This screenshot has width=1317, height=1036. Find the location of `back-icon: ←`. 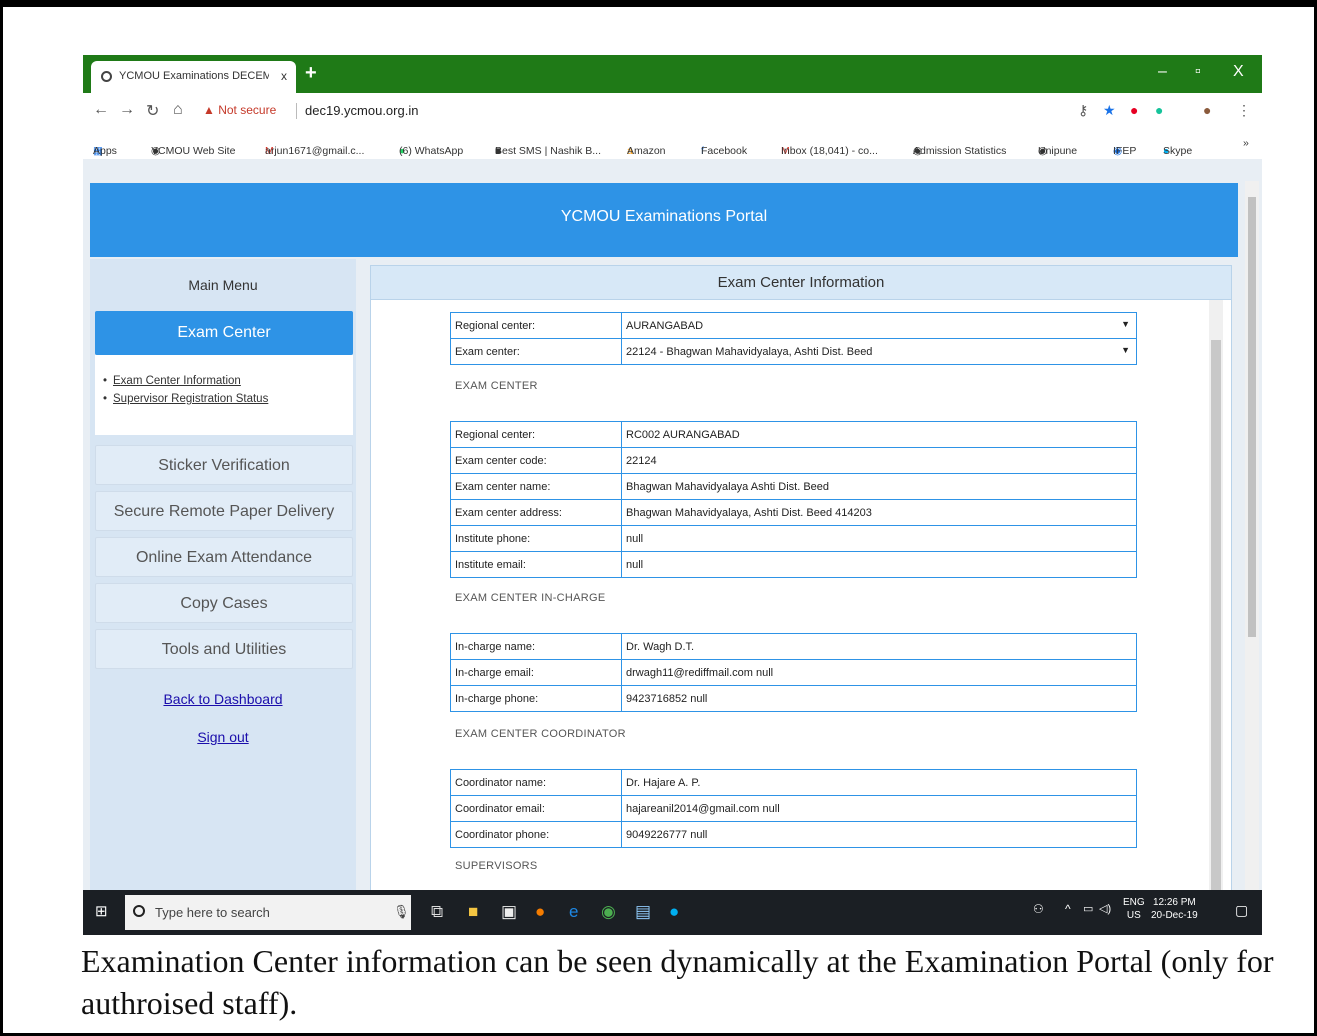

back-icon: ← is located at coordinates (101, 110).